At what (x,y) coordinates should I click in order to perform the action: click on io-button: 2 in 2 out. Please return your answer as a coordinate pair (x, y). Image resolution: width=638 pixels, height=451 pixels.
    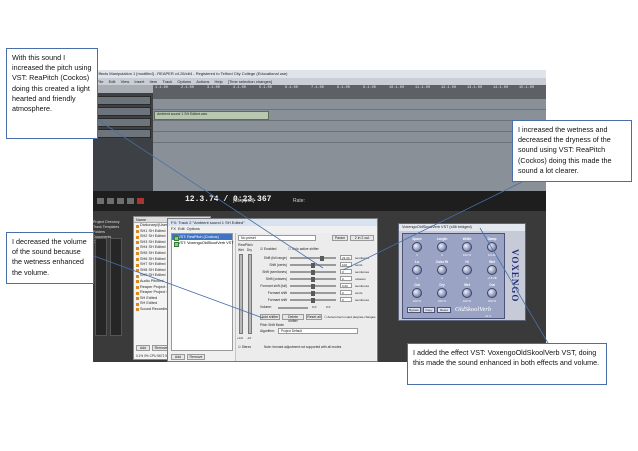
    Looking at the image, I should click on (362, 238).